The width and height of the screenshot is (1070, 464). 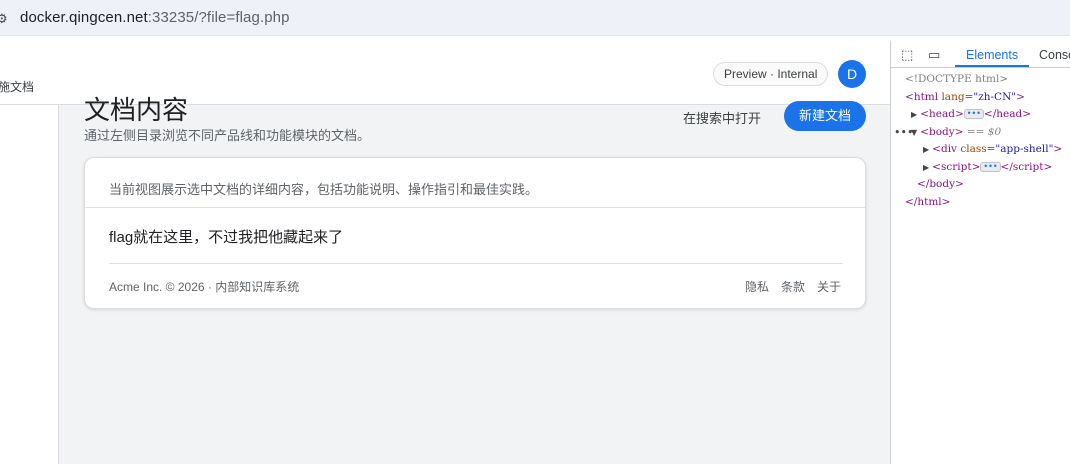 What do you see at coordinates (771, 74) in the screenshot?
I see `environment-badge: Preview · Internal` at bounding box center [771, 74].